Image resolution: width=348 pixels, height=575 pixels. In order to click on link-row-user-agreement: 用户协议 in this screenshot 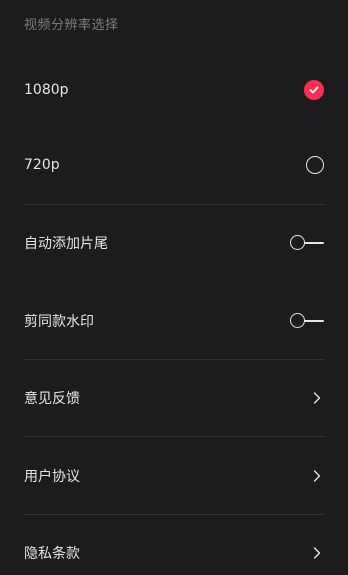, I will do `click(174, 476)`.